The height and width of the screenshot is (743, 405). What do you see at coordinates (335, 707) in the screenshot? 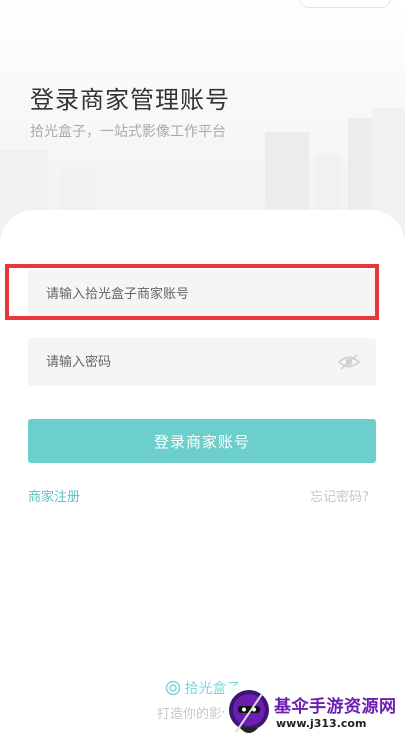
I see `watermark-title: 基伞手游资源网` at bounding box center [335, 707].